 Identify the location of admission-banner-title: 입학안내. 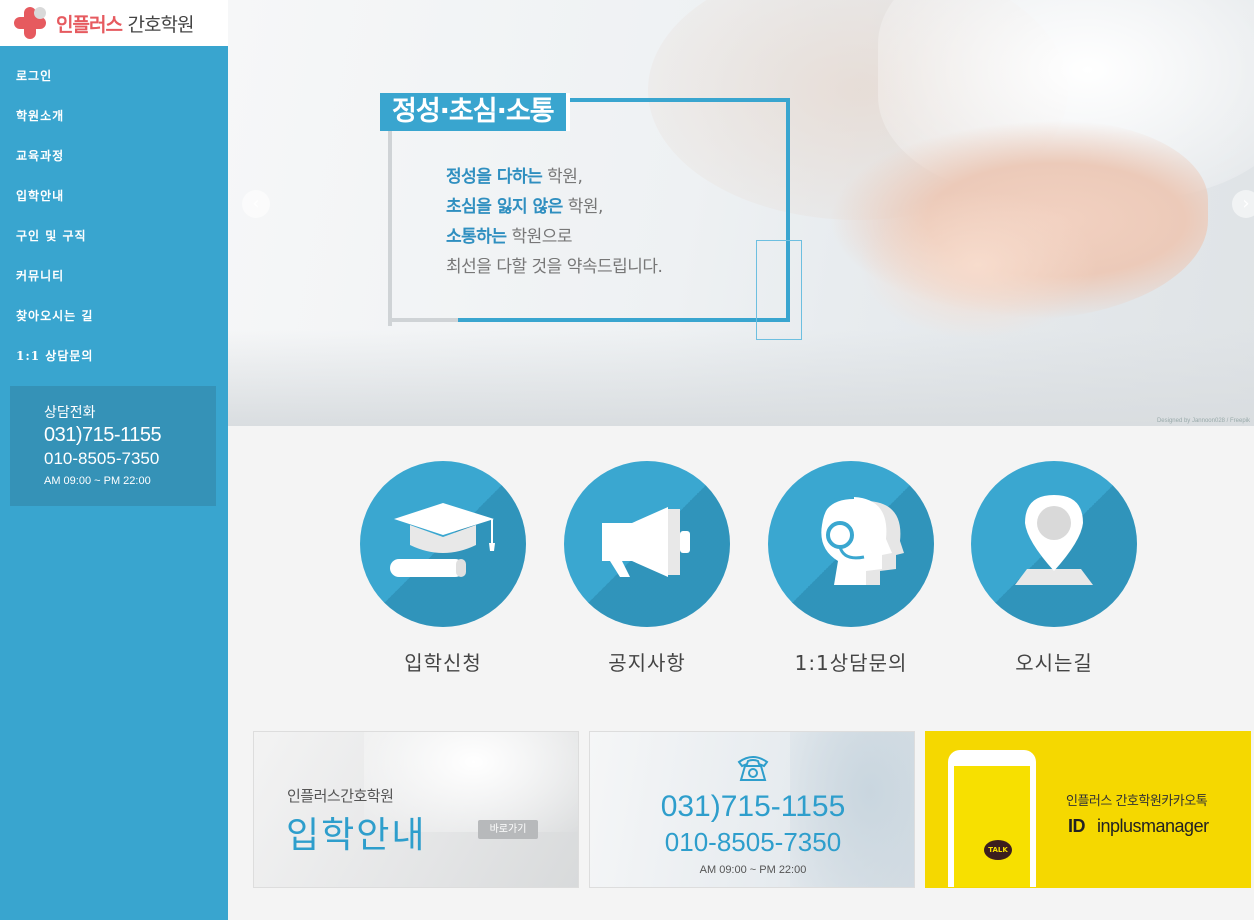
(356, 835).